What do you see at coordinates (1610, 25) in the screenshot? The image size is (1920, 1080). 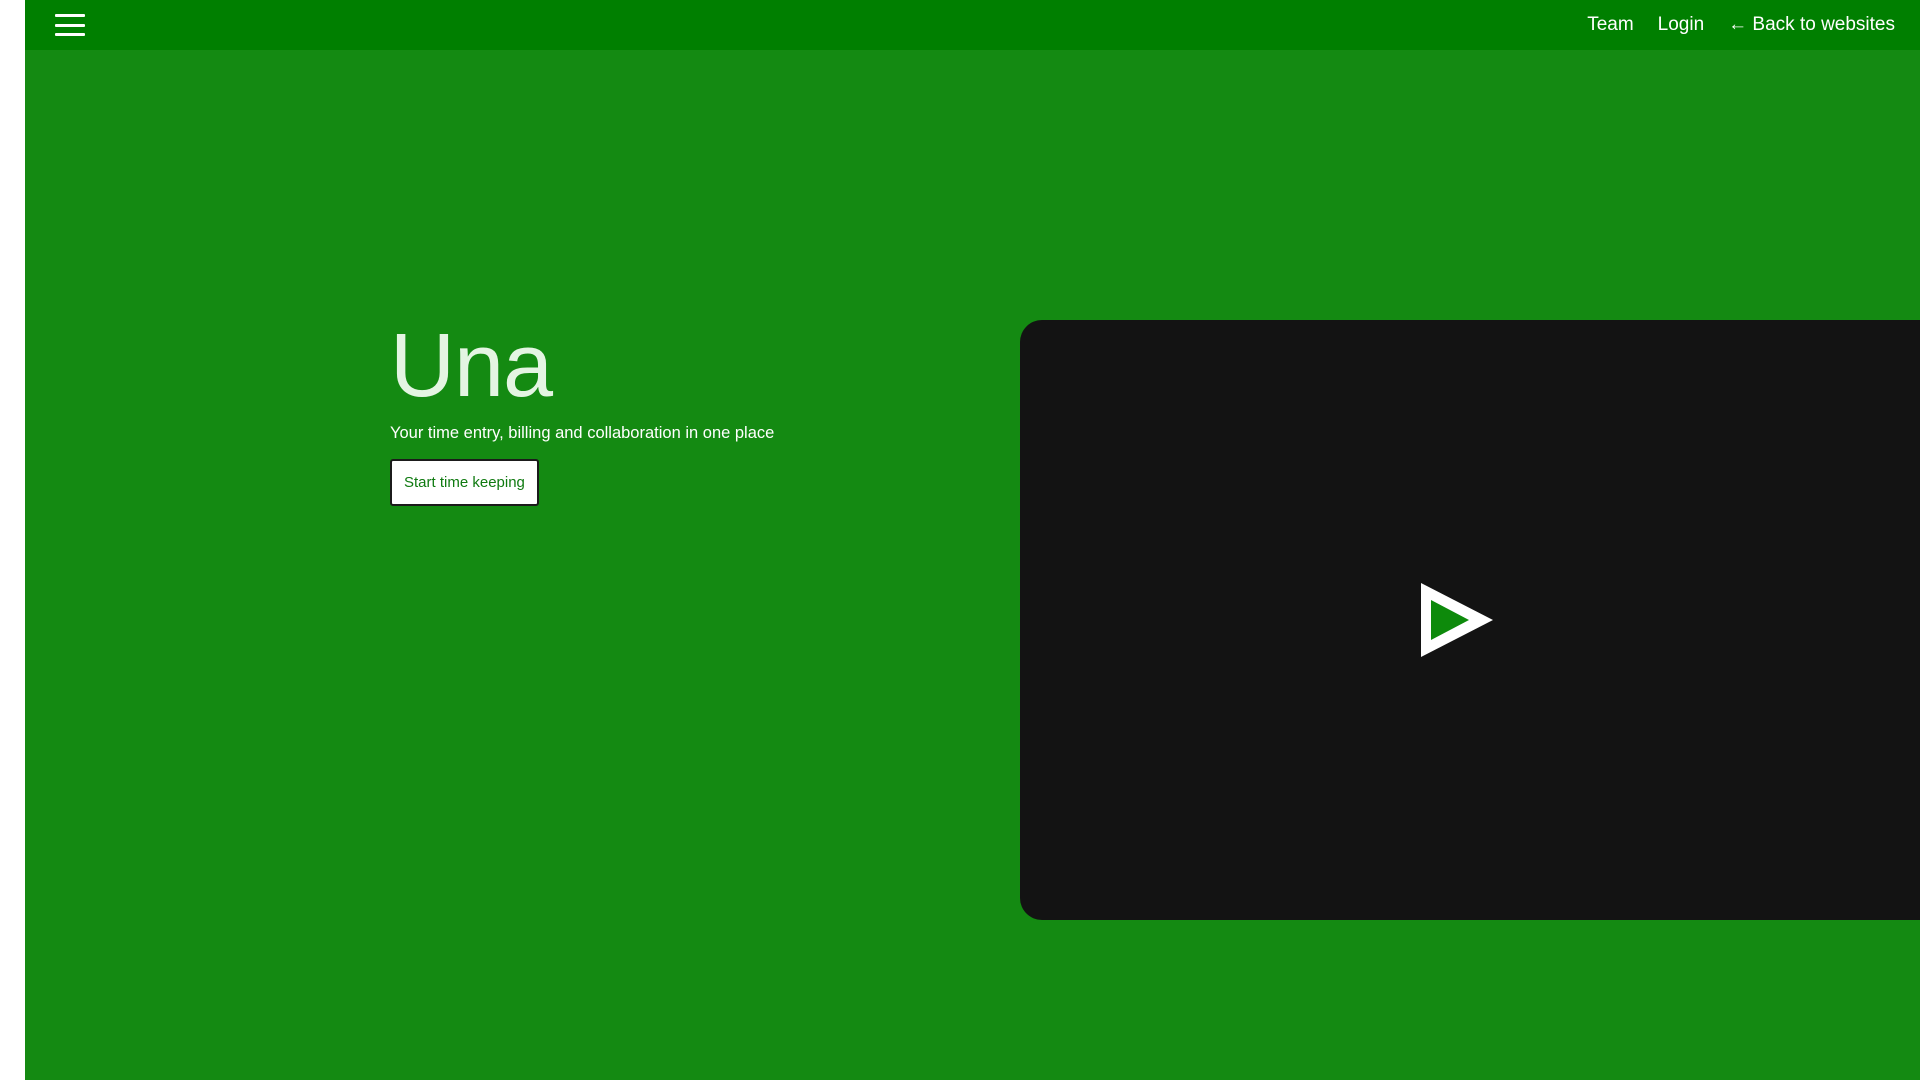 I see `team-link: Team` at bounding box center [1610, 25].